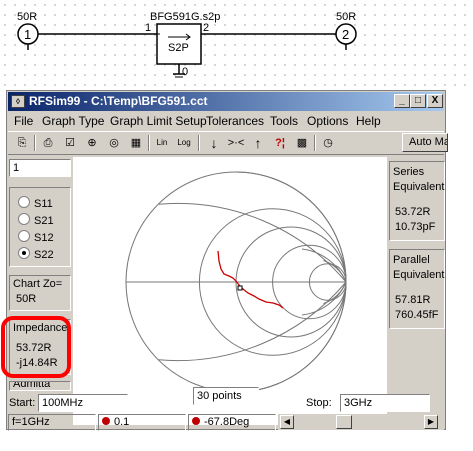 The image size is (473, 451). Describe the element at coordinates (361, 422) in the screenshot. I see `horizontal-scrollbar: ◀ ▶` at that location.